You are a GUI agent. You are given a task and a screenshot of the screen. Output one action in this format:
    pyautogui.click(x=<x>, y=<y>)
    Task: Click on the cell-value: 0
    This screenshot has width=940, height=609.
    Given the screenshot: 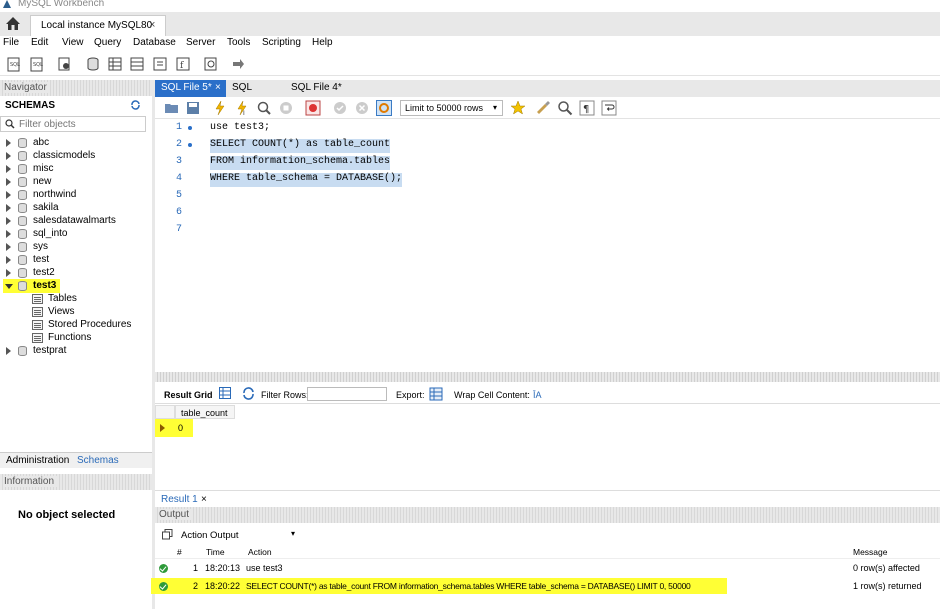 What is the action you would take?
    pyautogui.click(x=180, y=428)
    